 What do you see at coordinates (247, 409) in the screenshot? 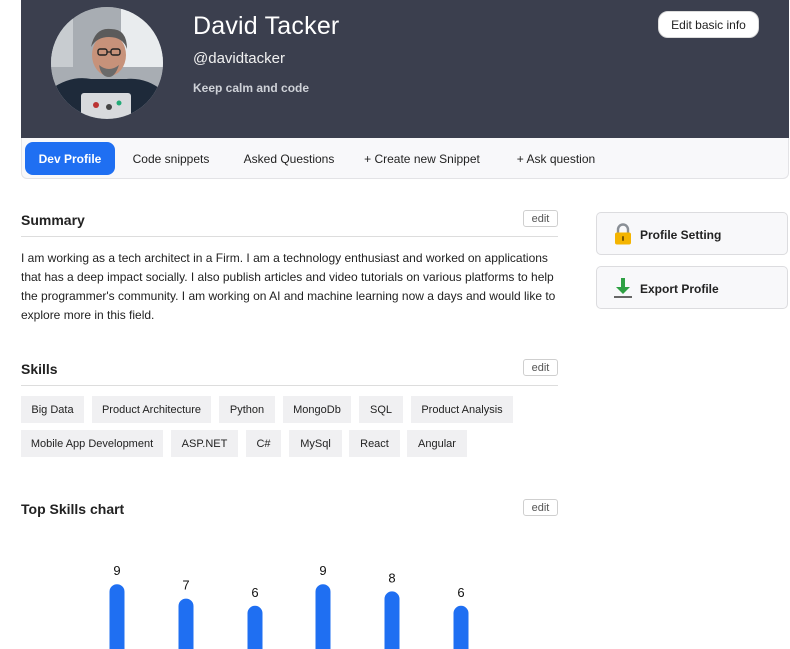
I see `skill-chip: Python` at bounding box center [247, 409].